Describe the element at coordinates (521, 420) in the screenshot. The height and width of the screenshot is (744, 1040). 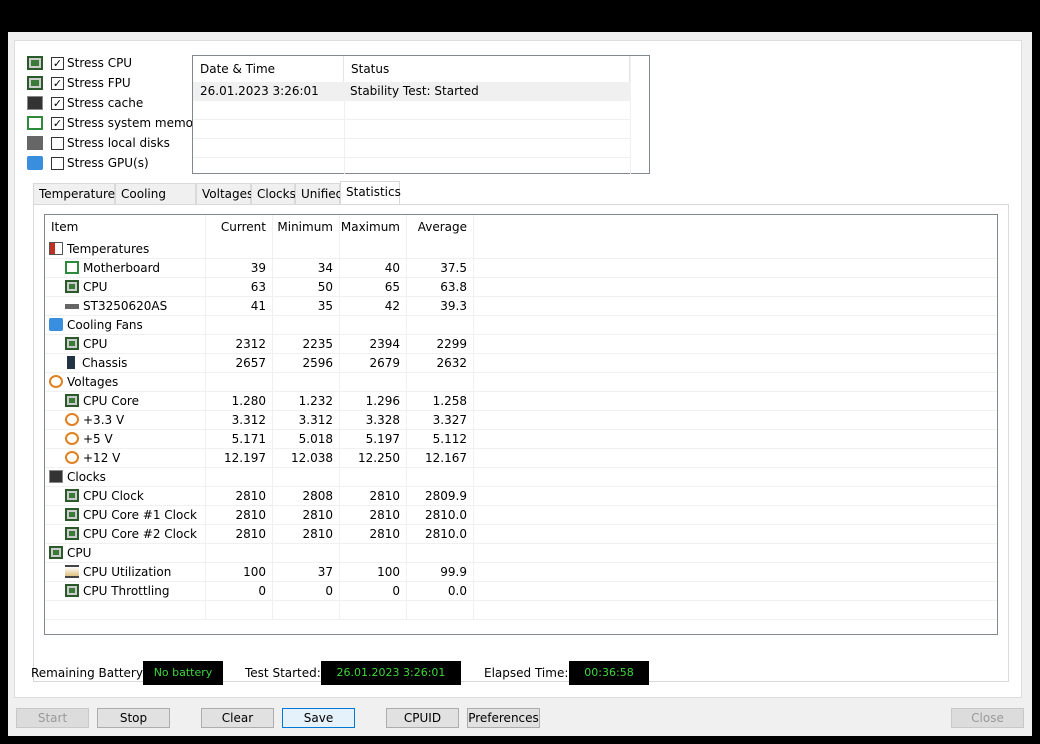
I see `table-row: +3.3 V 3.312 3.312 3.328 3.327` at that location.